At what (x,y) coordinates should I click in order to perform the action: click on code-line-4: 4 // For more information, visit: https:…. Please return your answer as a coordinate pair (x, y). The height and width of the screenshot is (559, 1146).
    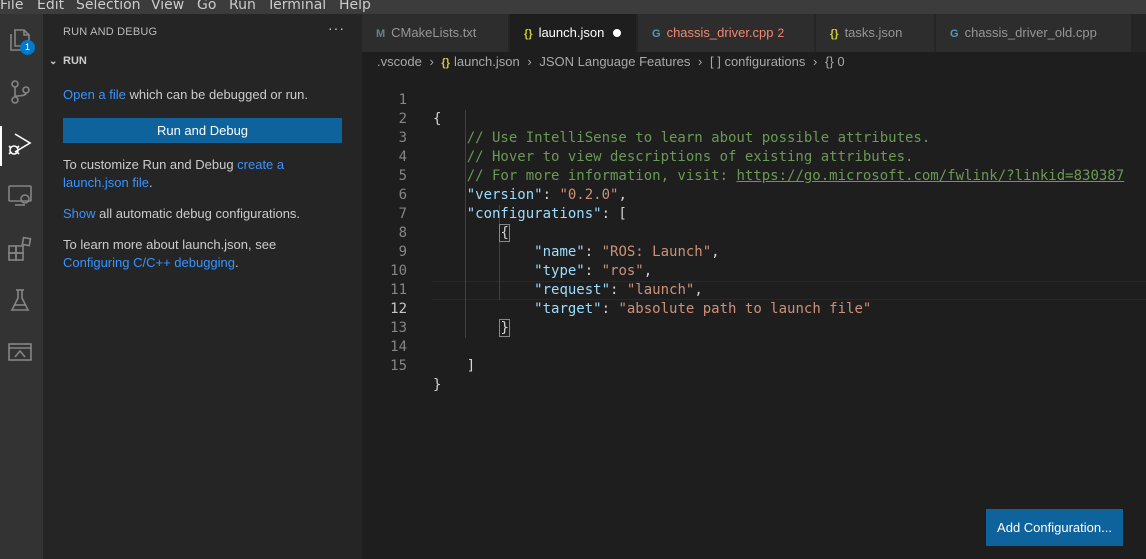
    Looking at the image, I should click on (754, 156).